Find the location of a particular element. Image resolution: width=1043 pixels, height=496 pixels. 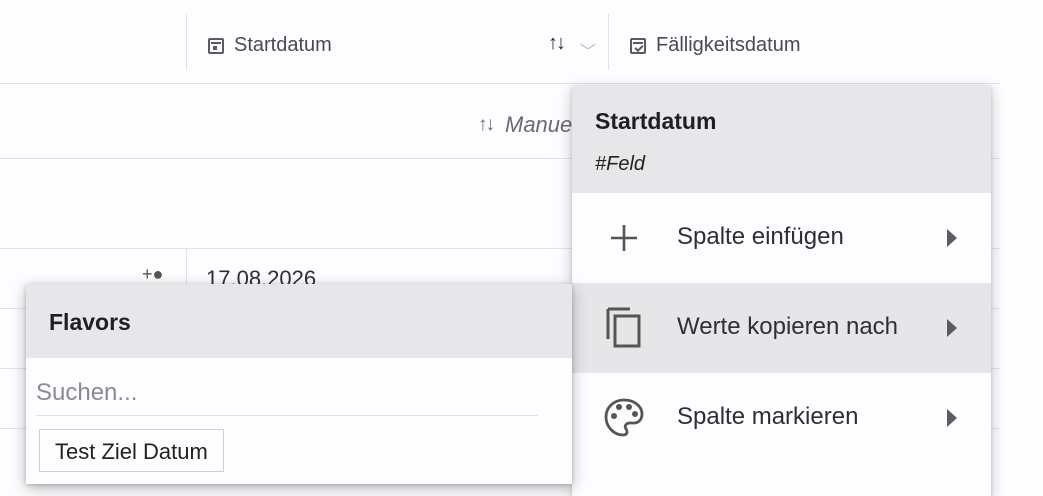

column-header-faelligkeitsdatum: Fälligkeitsdatum is located at coordinates (715, 45).